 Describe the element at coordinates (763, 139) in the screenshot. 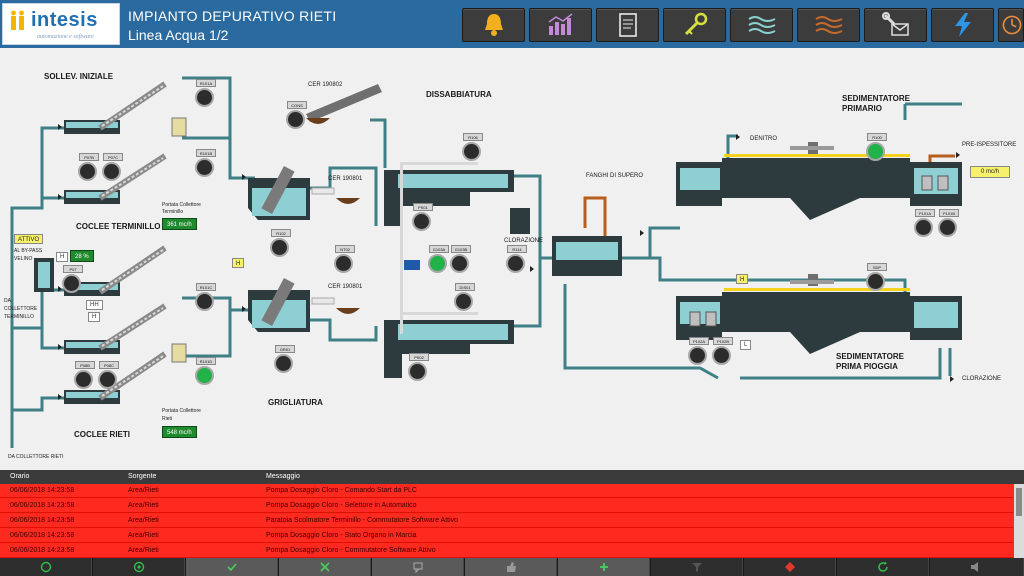

I see `label-denitro: DENITRO` at that location.